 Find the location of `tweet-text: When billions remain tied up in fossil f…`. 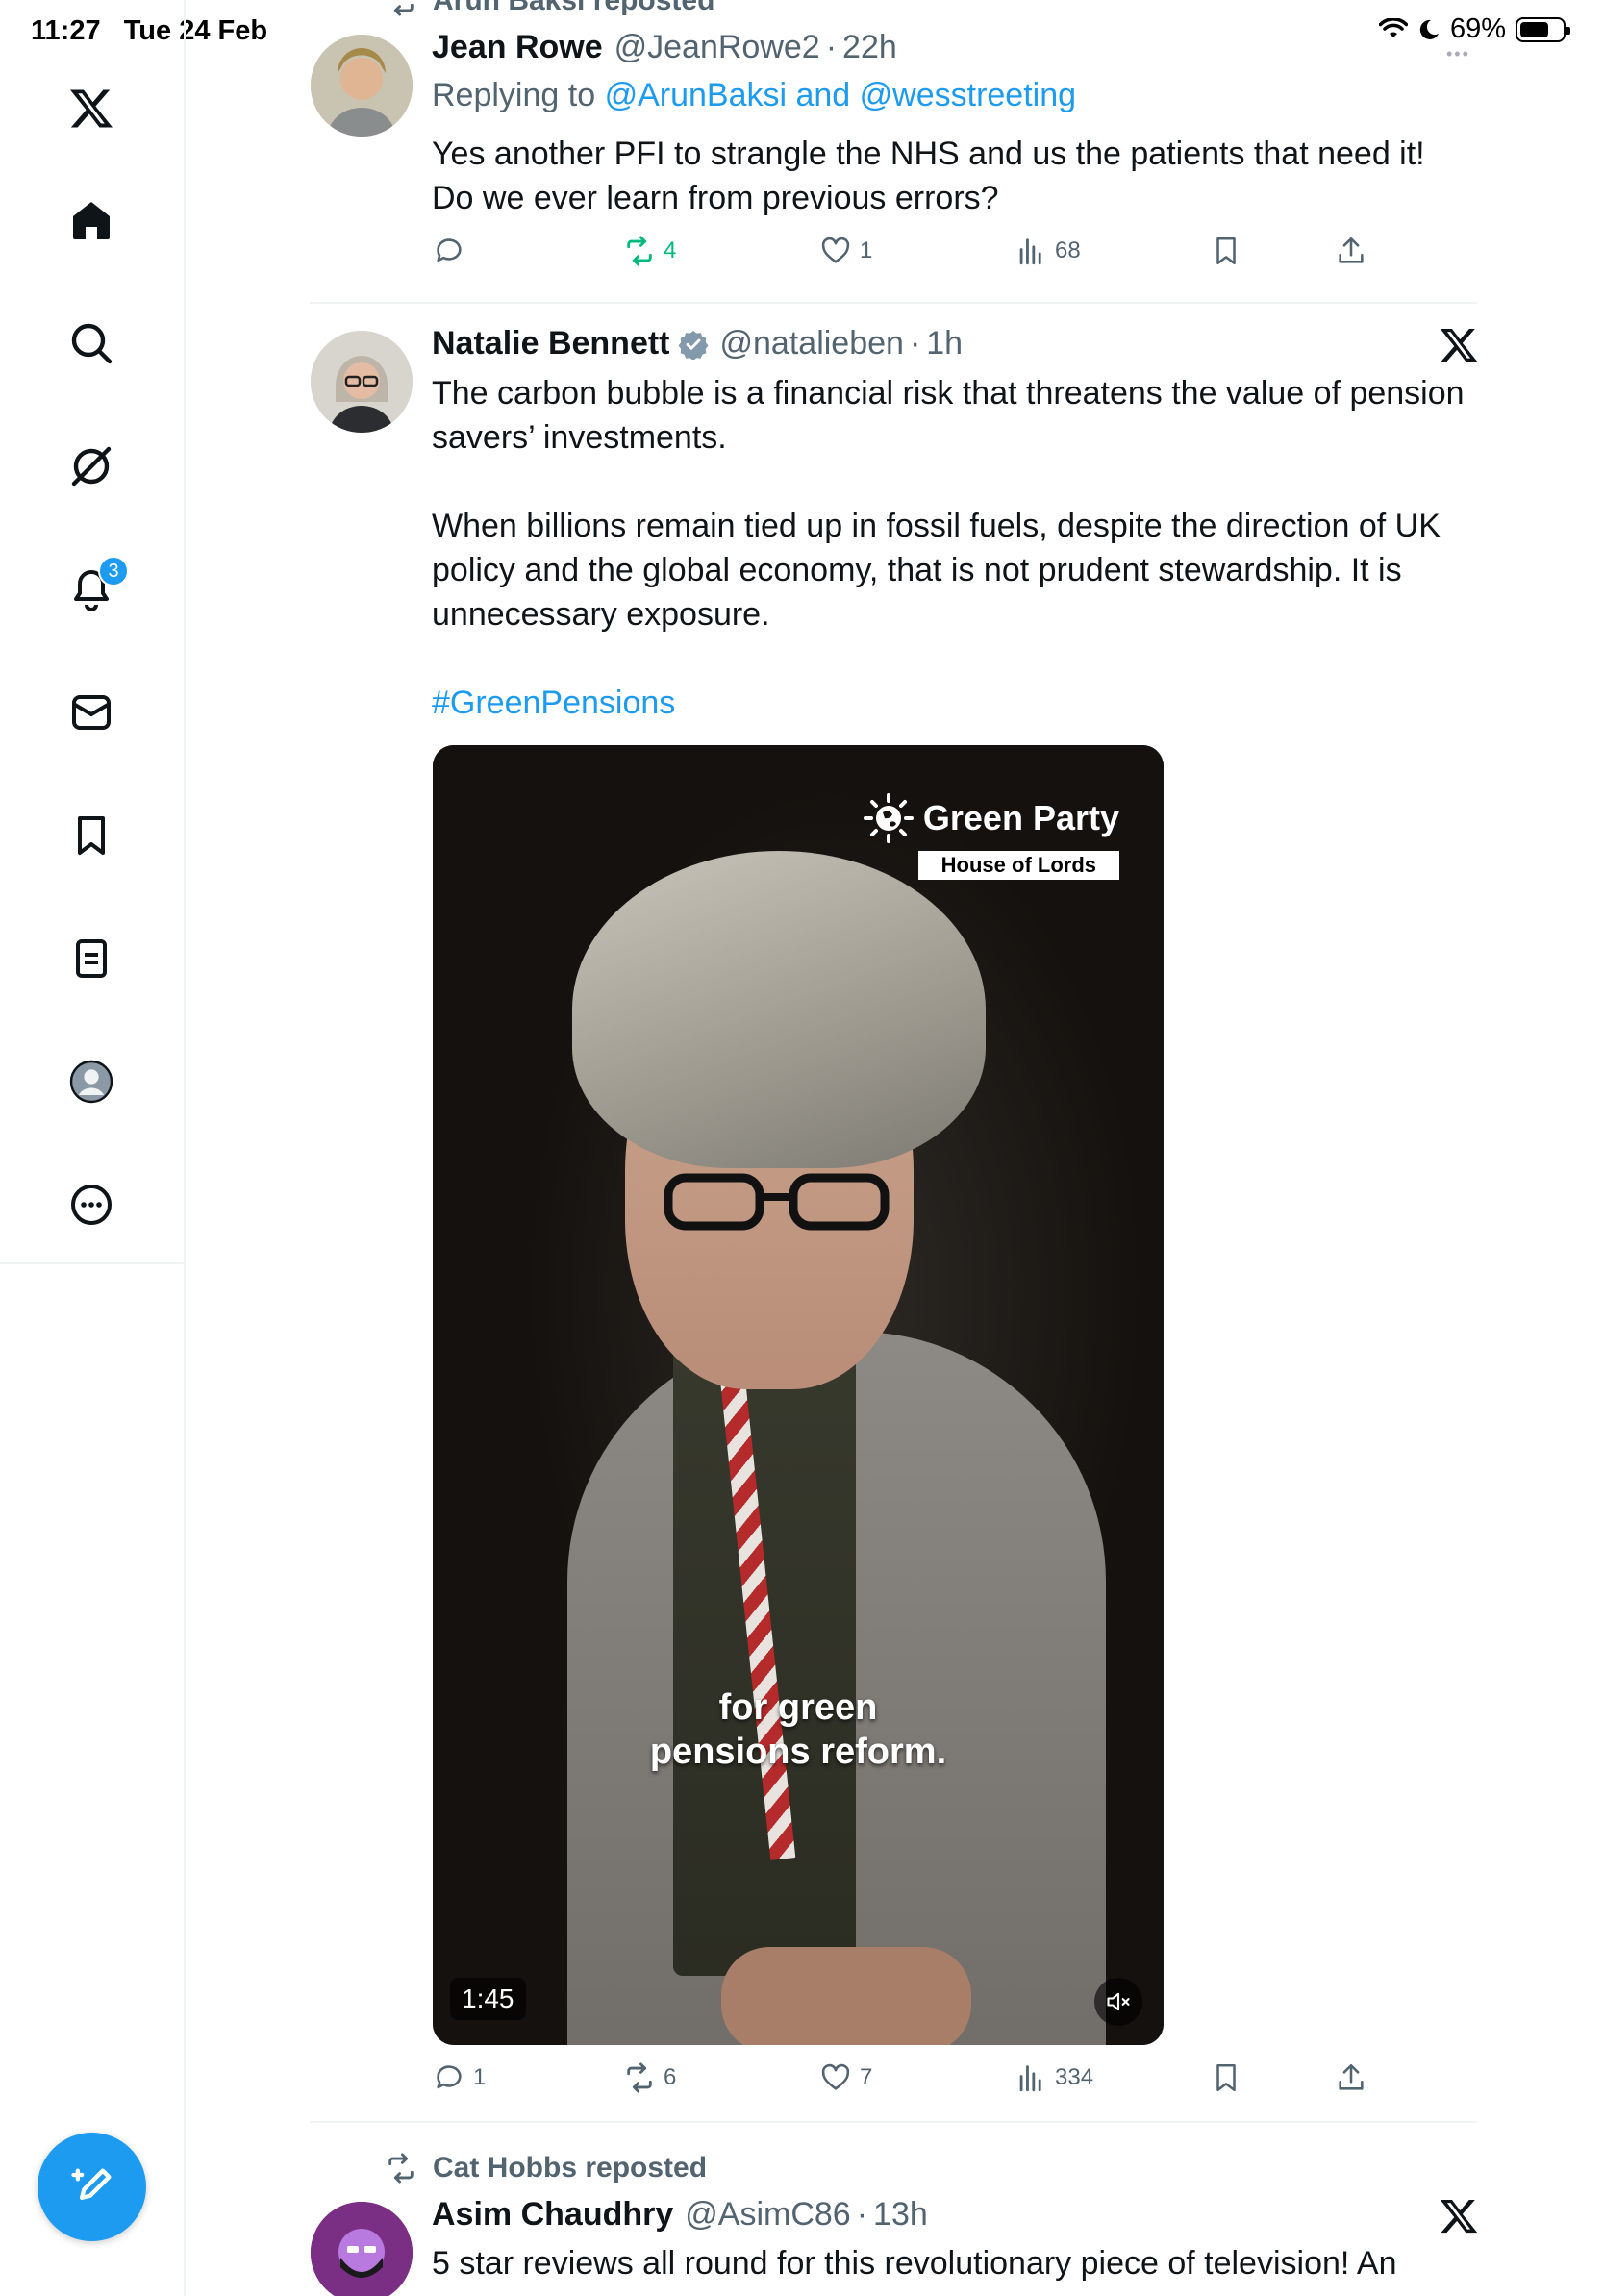

tweet-text: When billions remain tied up in fossil f… is located at coordinates (936, 570).